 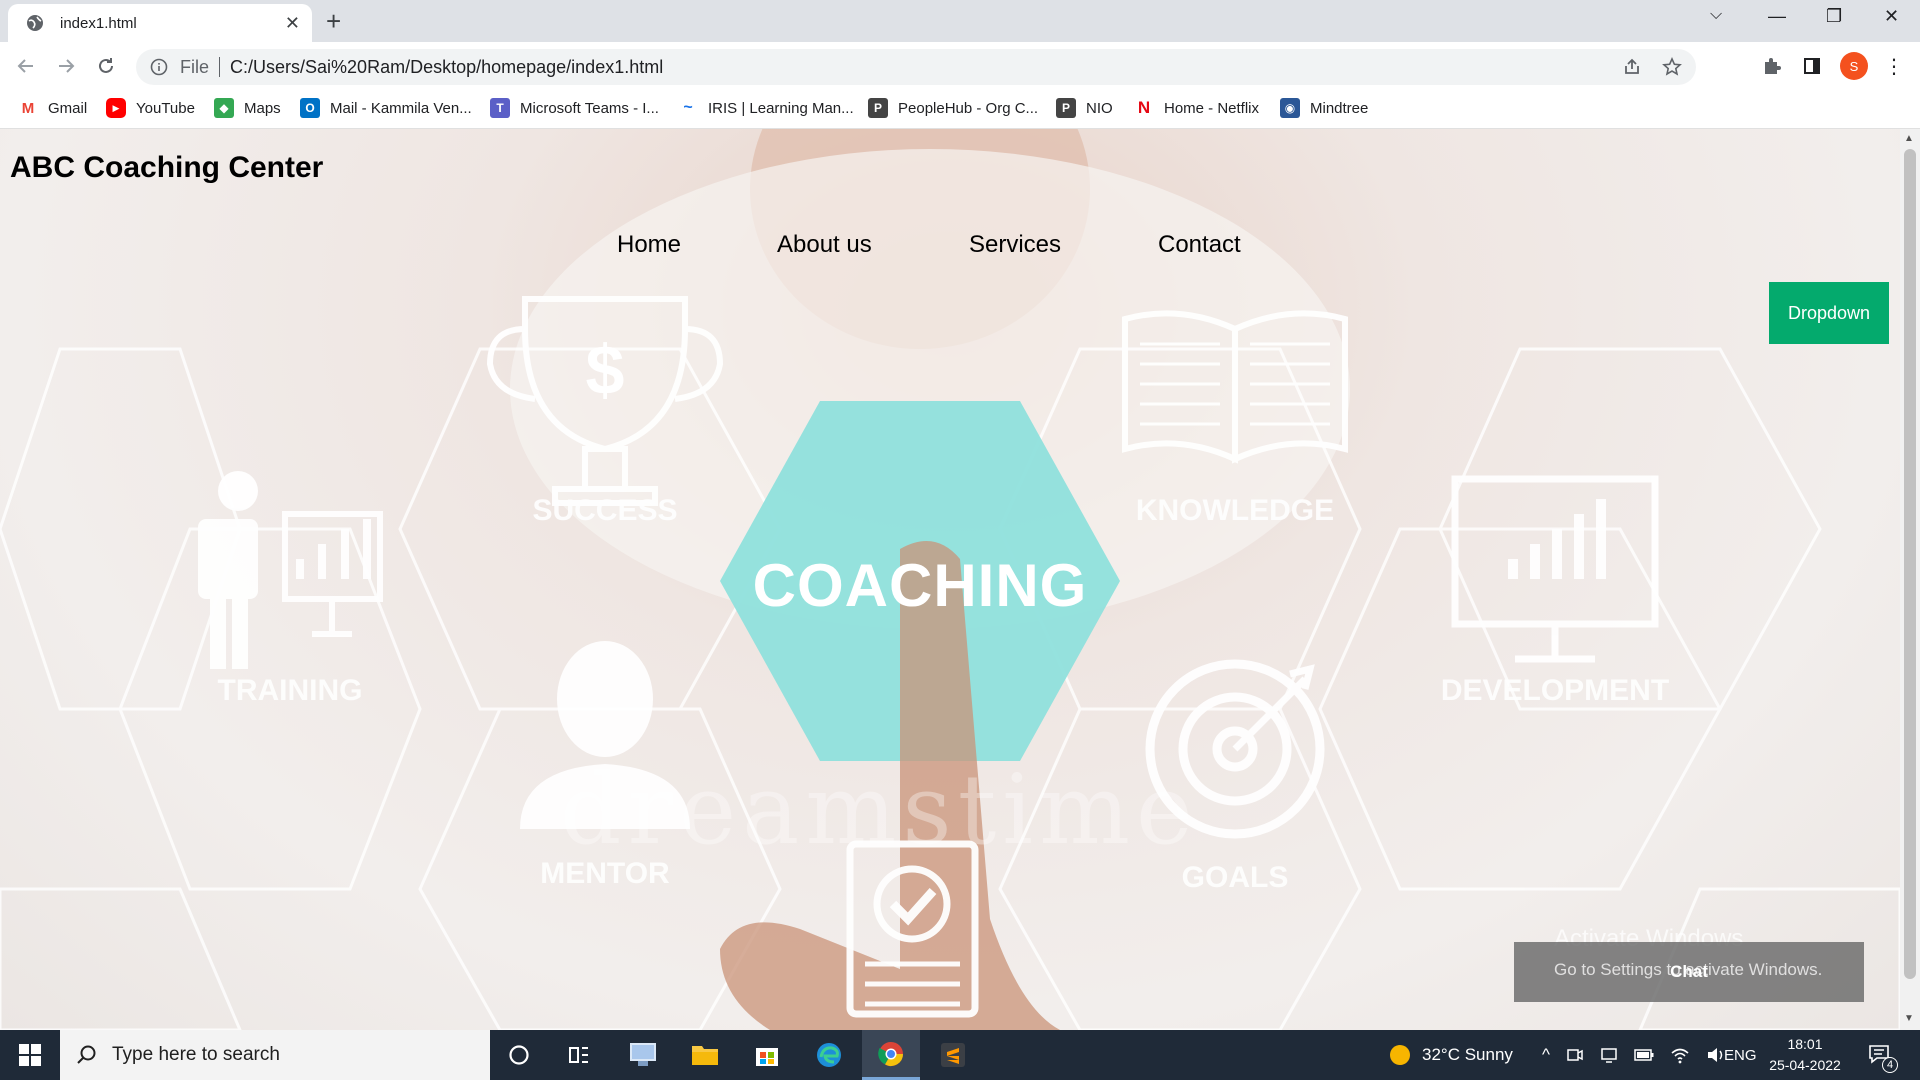 What do you see at coordinates (1632, 67) in the screenshot?
I see `share-icon` at bounding box center [1632, 67].